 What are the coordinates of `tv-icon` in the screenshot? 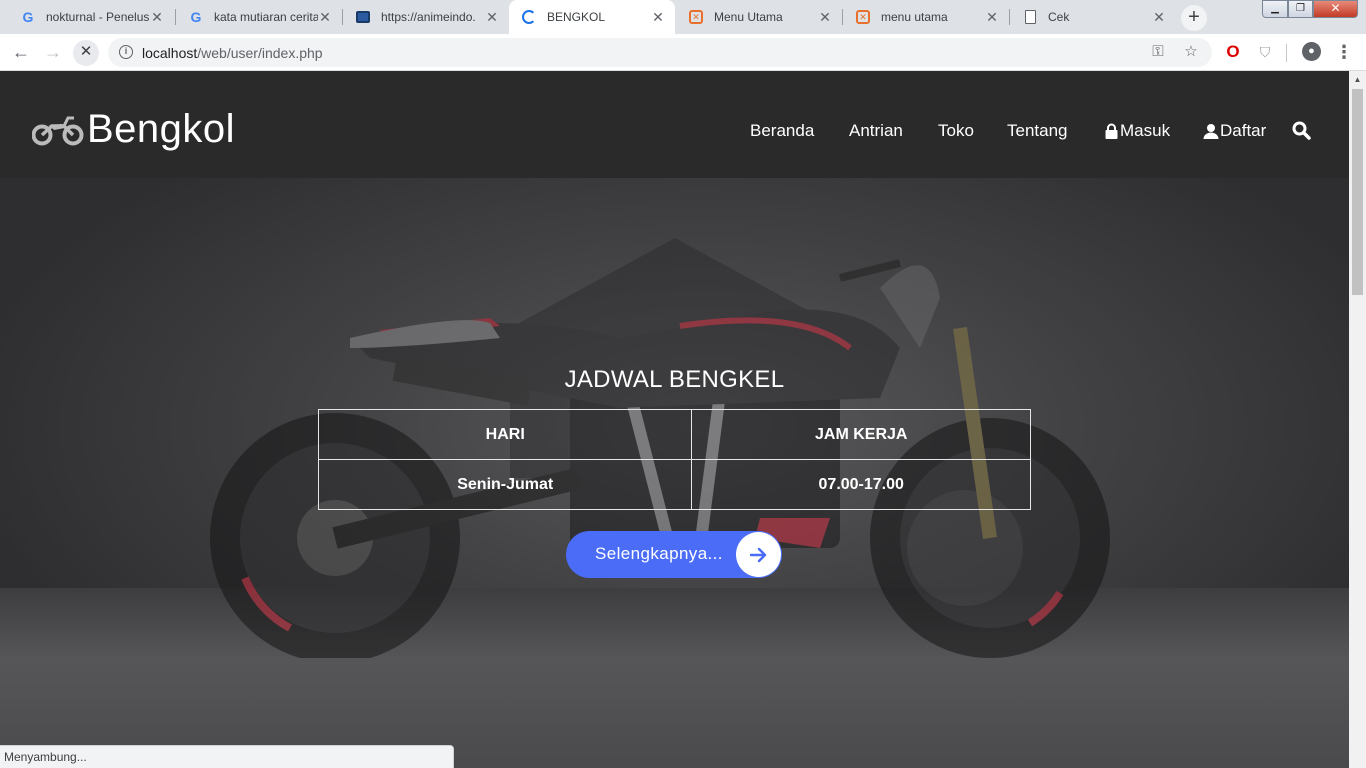 It's located at (363, 17).